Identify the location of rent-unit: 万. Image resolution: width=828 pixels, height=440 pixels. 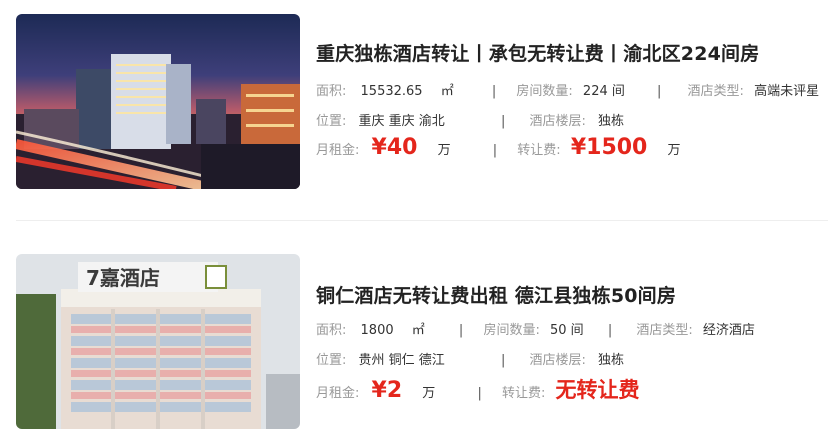
(429, 393).